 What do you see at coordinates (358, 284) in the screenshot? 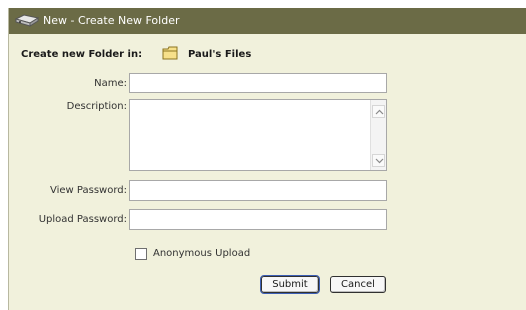
I see `cancel-button: Cancel` at bounding box center [358, 284].